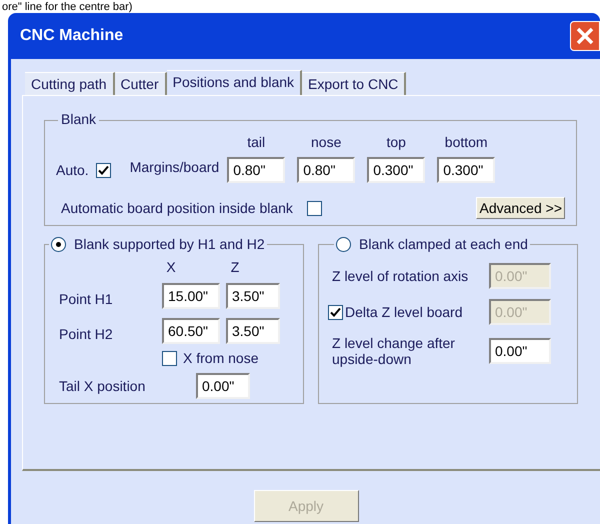  What do you see at coordinates (72, 36) in the screenshot?
I see `window-title: CNC Machine` at bounding box center [72, 36].